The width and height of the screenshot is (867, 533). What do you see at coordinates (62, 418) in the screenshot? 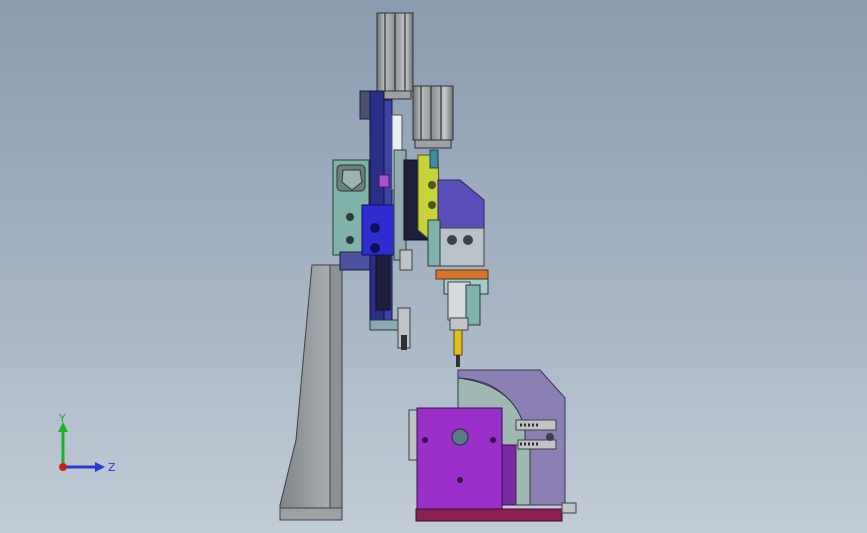
I see `y-axis-label: Y` at bounding box center [62, 418].